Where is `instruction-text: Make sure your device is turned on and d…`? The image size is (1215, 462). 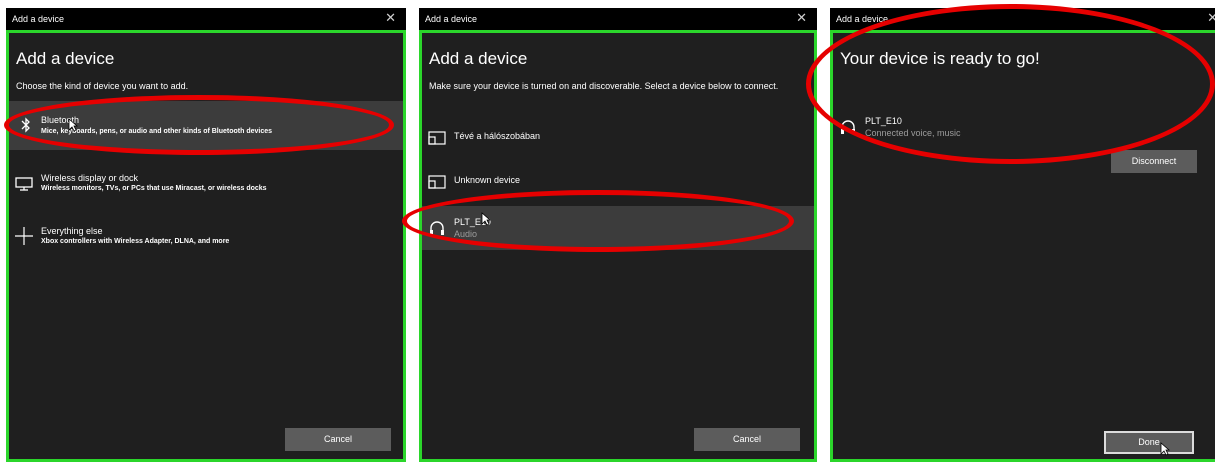
instruction-text: Make sure your device is turned on and d… is located at coordinates (604, 86).